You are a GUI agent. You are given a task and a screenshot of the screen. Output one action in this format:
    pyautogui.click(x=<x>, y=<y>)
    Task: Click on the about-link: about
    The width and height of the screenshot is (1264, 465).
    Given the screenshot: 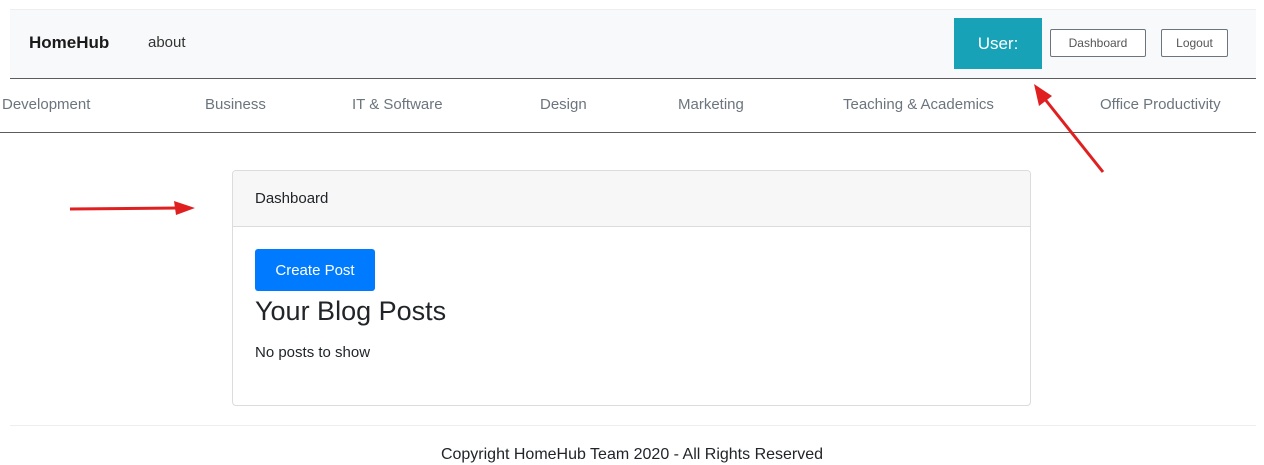 What is the action you would take?
    pyautogui.click(x=167, y=42)
    